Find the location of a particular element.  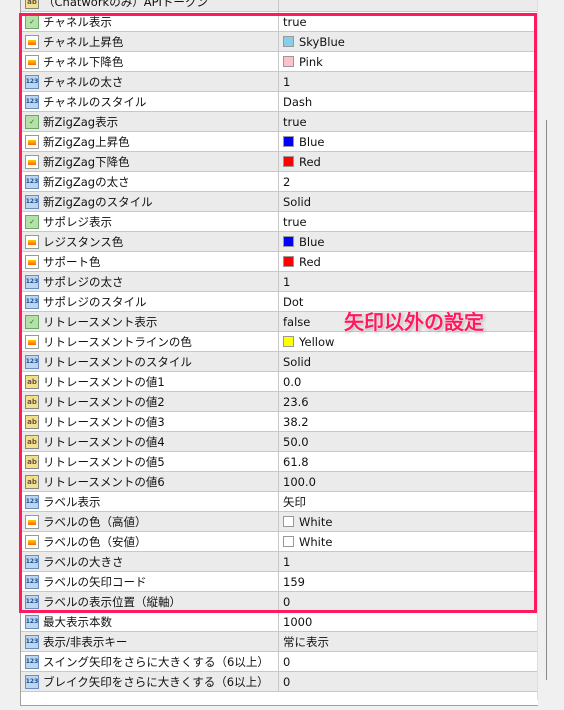

property-row: 123 表示/非表示キー 常に表示 is located at coordinates (279, 642).